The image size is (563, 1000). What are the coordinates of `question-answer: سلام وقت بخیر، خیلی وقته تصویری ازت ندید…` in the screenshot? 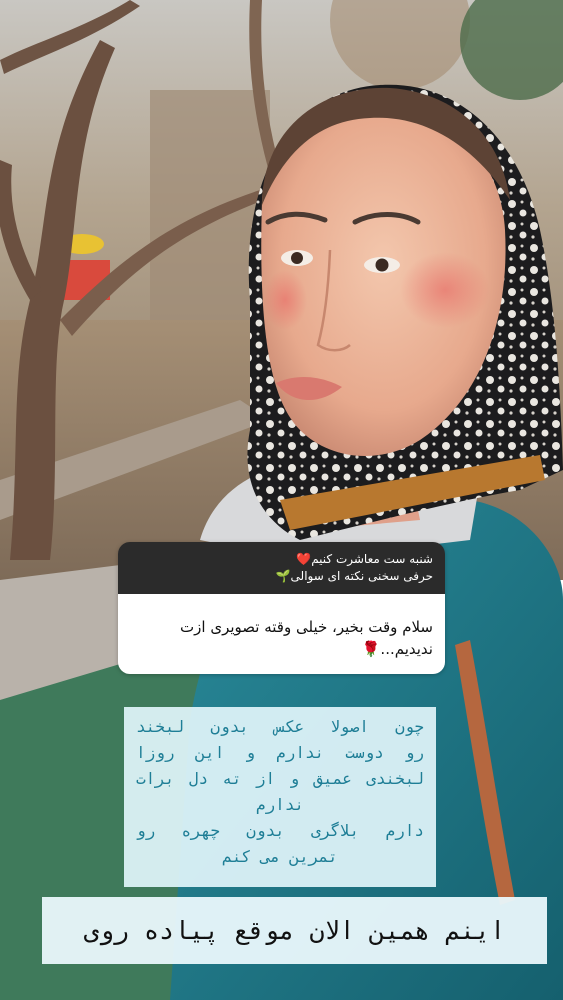 It's located at (281, 634).